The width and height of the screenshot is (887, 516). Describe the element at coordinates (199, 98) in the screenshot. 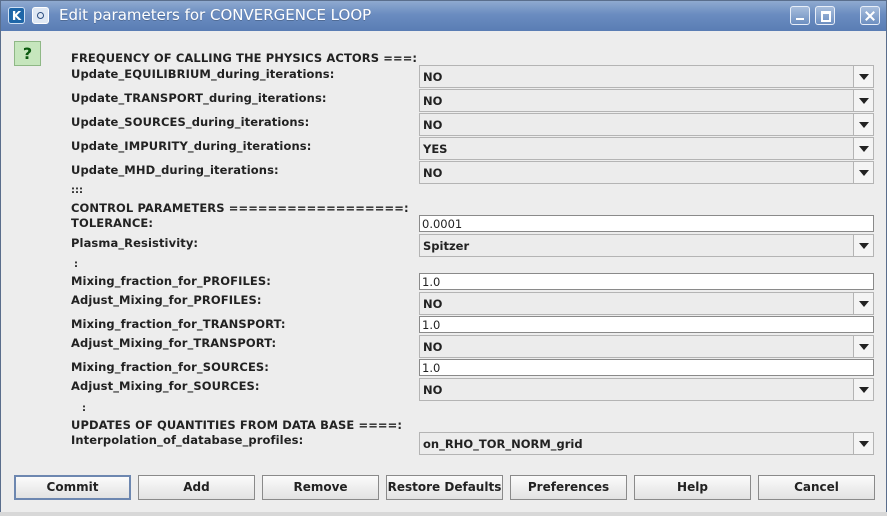

I see `update-transport-label: Update_TRANSPORT_during_iterations:` at that location.